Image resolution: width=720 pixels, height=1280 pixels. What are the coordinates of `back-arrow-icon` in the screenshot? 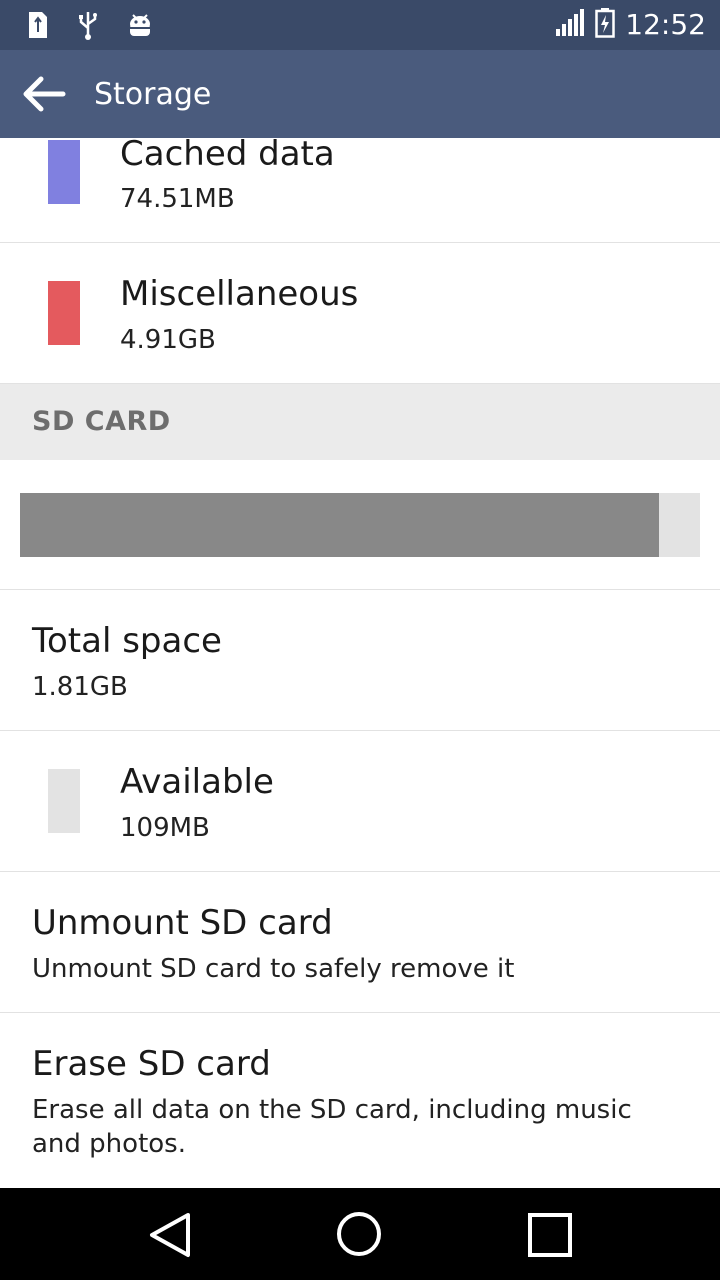 It's located at (44, 94).